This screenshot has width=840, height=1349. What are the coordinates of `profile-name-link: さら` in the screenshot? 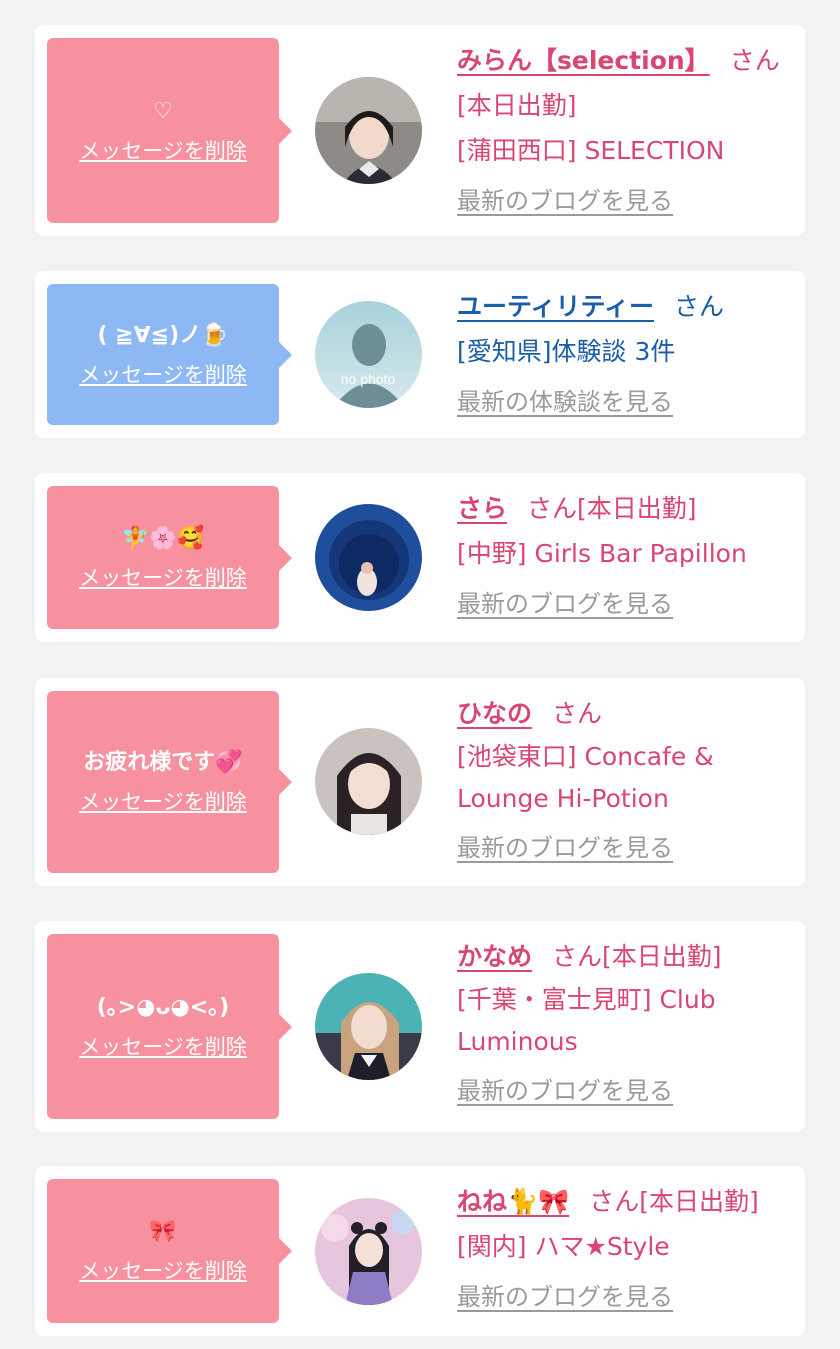 It's located at (482, 508).